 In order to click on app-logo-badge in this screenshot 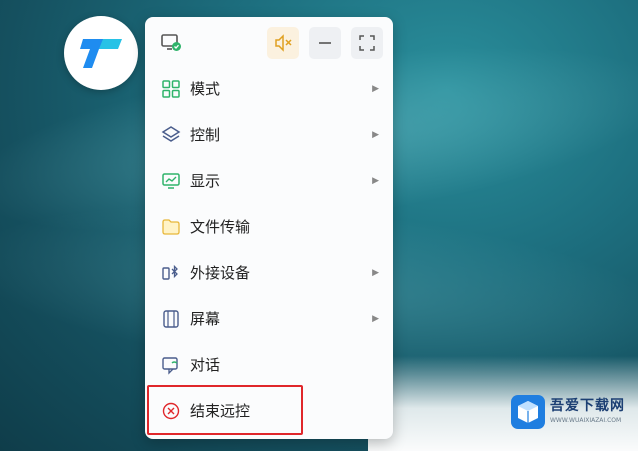, I will do `click(101, 53)`.